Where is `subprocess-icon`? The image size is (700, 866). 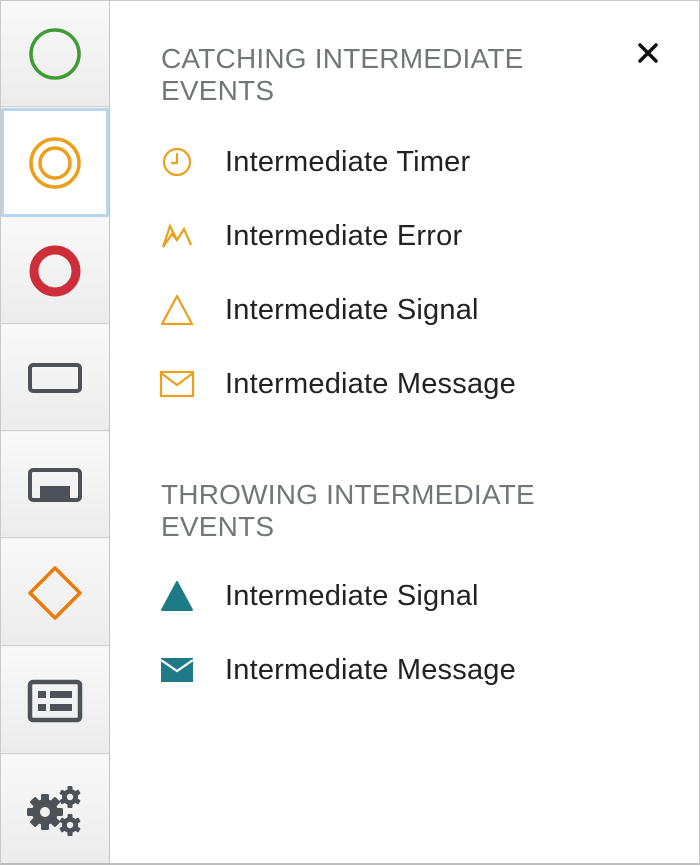 subprocess-icon is located at coordinates (55, 485).